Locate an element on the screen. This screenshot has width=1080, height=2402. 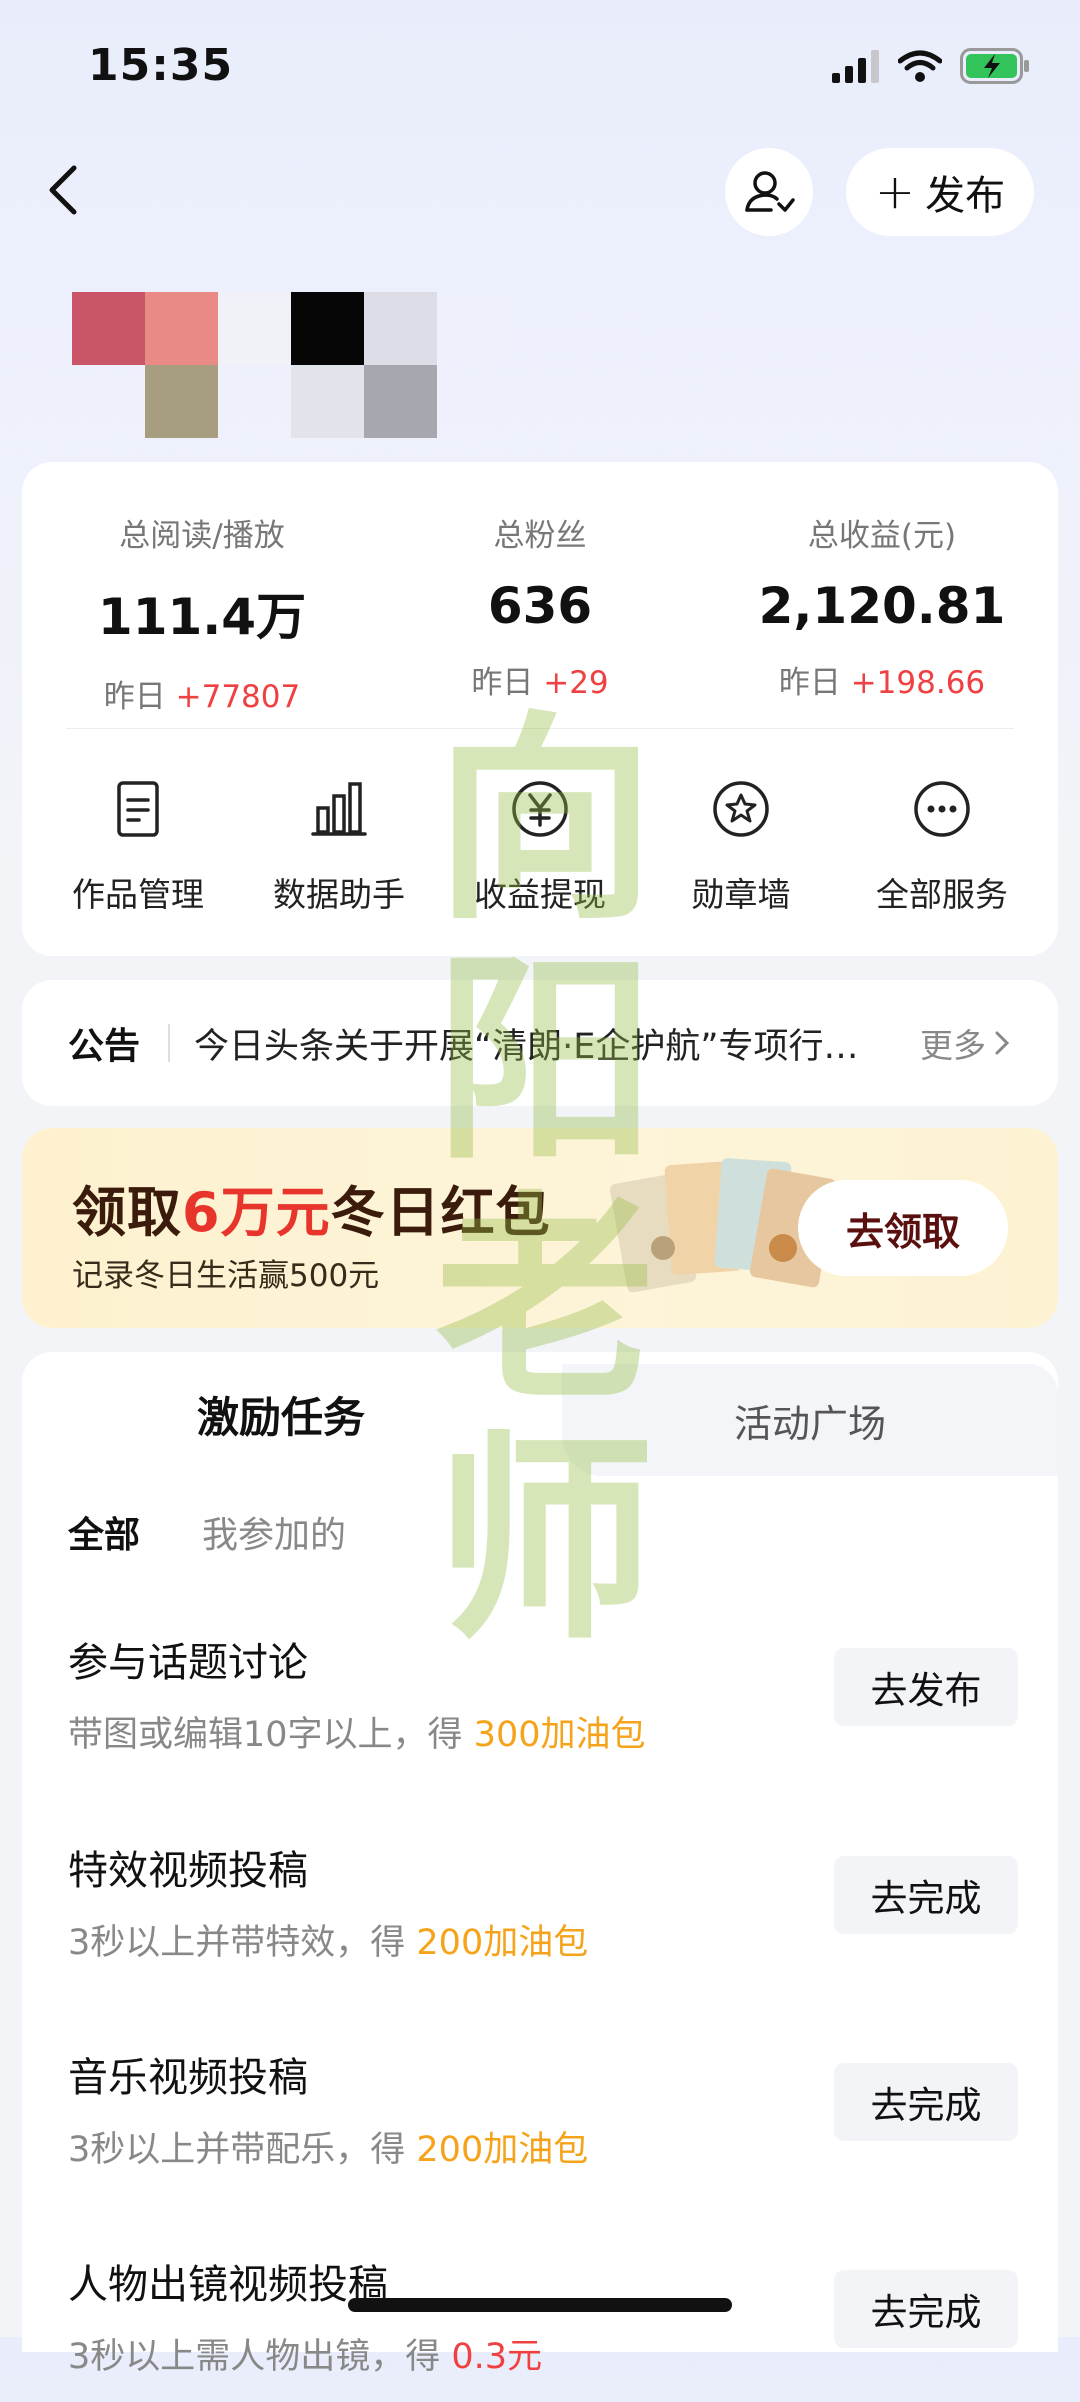
service-works-management: 作品管理 is located at coordinates (138, 847).